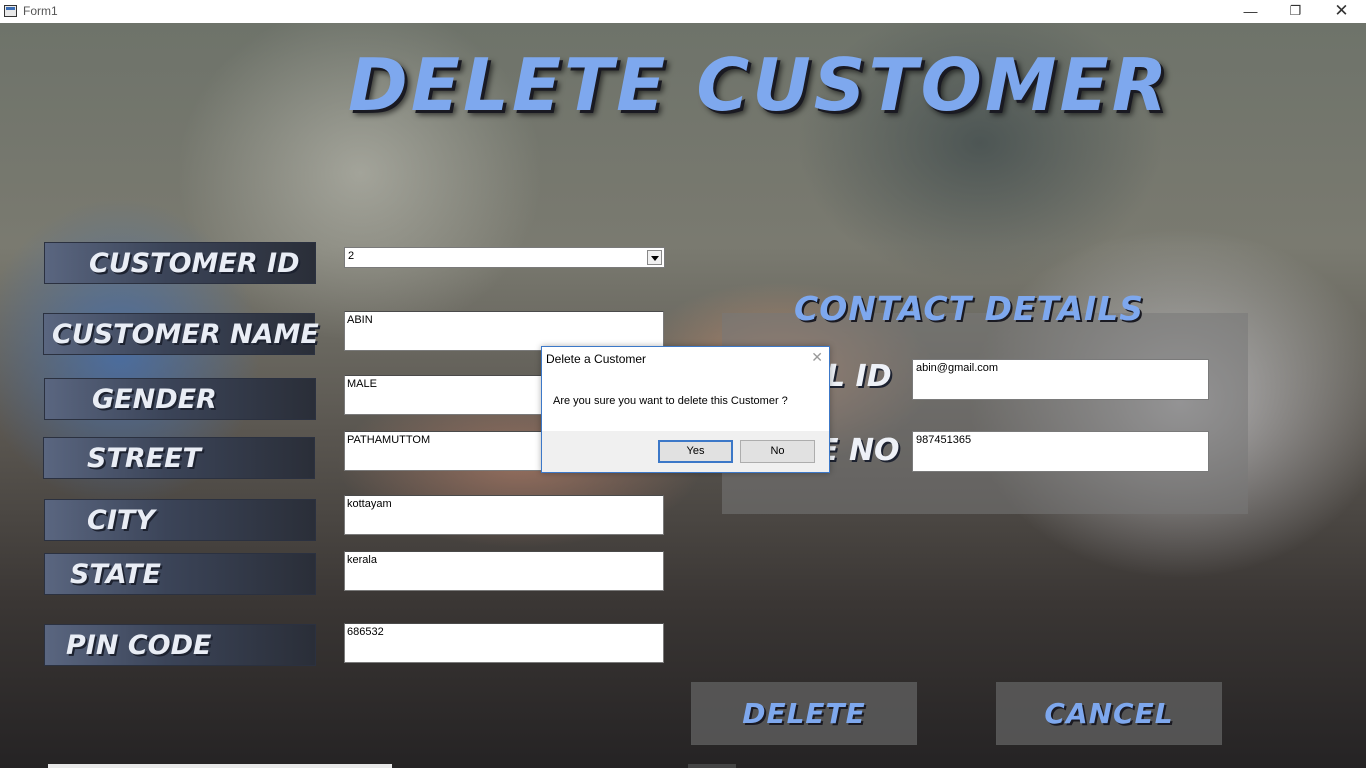  What do you see at coordinates (596, 359) in the screenshot?
I see `dialog-title: Delete a Customer` at bounding box center [596, 359].